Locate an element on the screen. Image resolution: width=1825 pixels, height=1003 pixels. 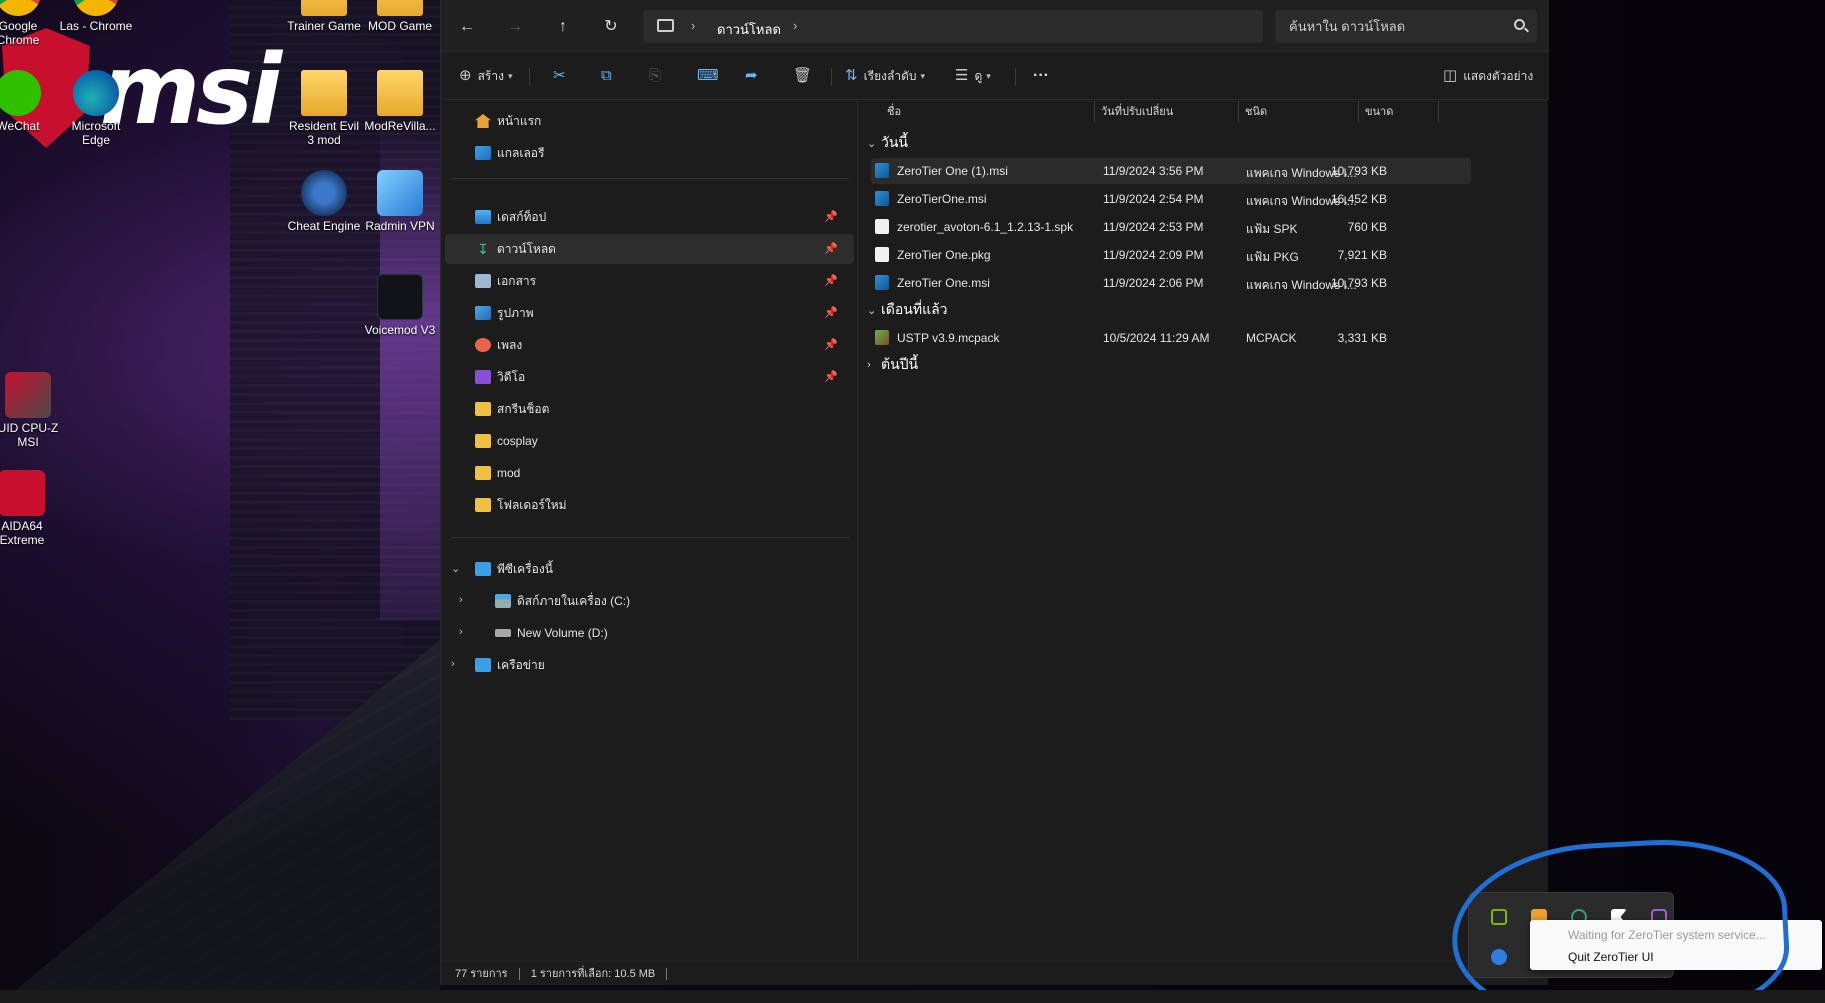
address-bar-row: ← → ↑ ↻ › ดาวน์โหลด › is located at coordinates (995, 26).